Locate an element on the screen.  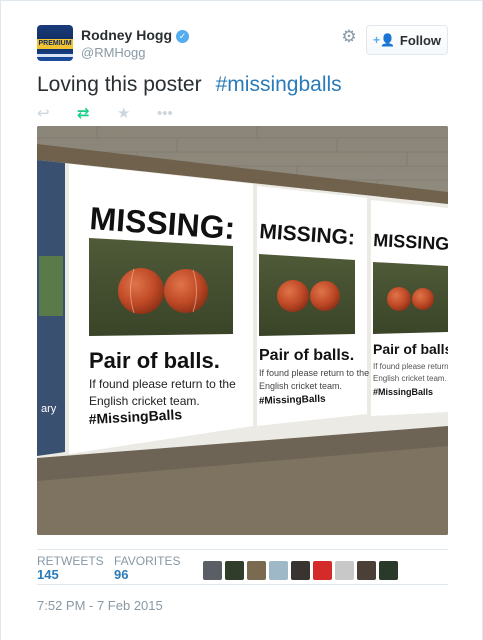
retweets-label: RETWEETS is located at coordinates (70, 561).